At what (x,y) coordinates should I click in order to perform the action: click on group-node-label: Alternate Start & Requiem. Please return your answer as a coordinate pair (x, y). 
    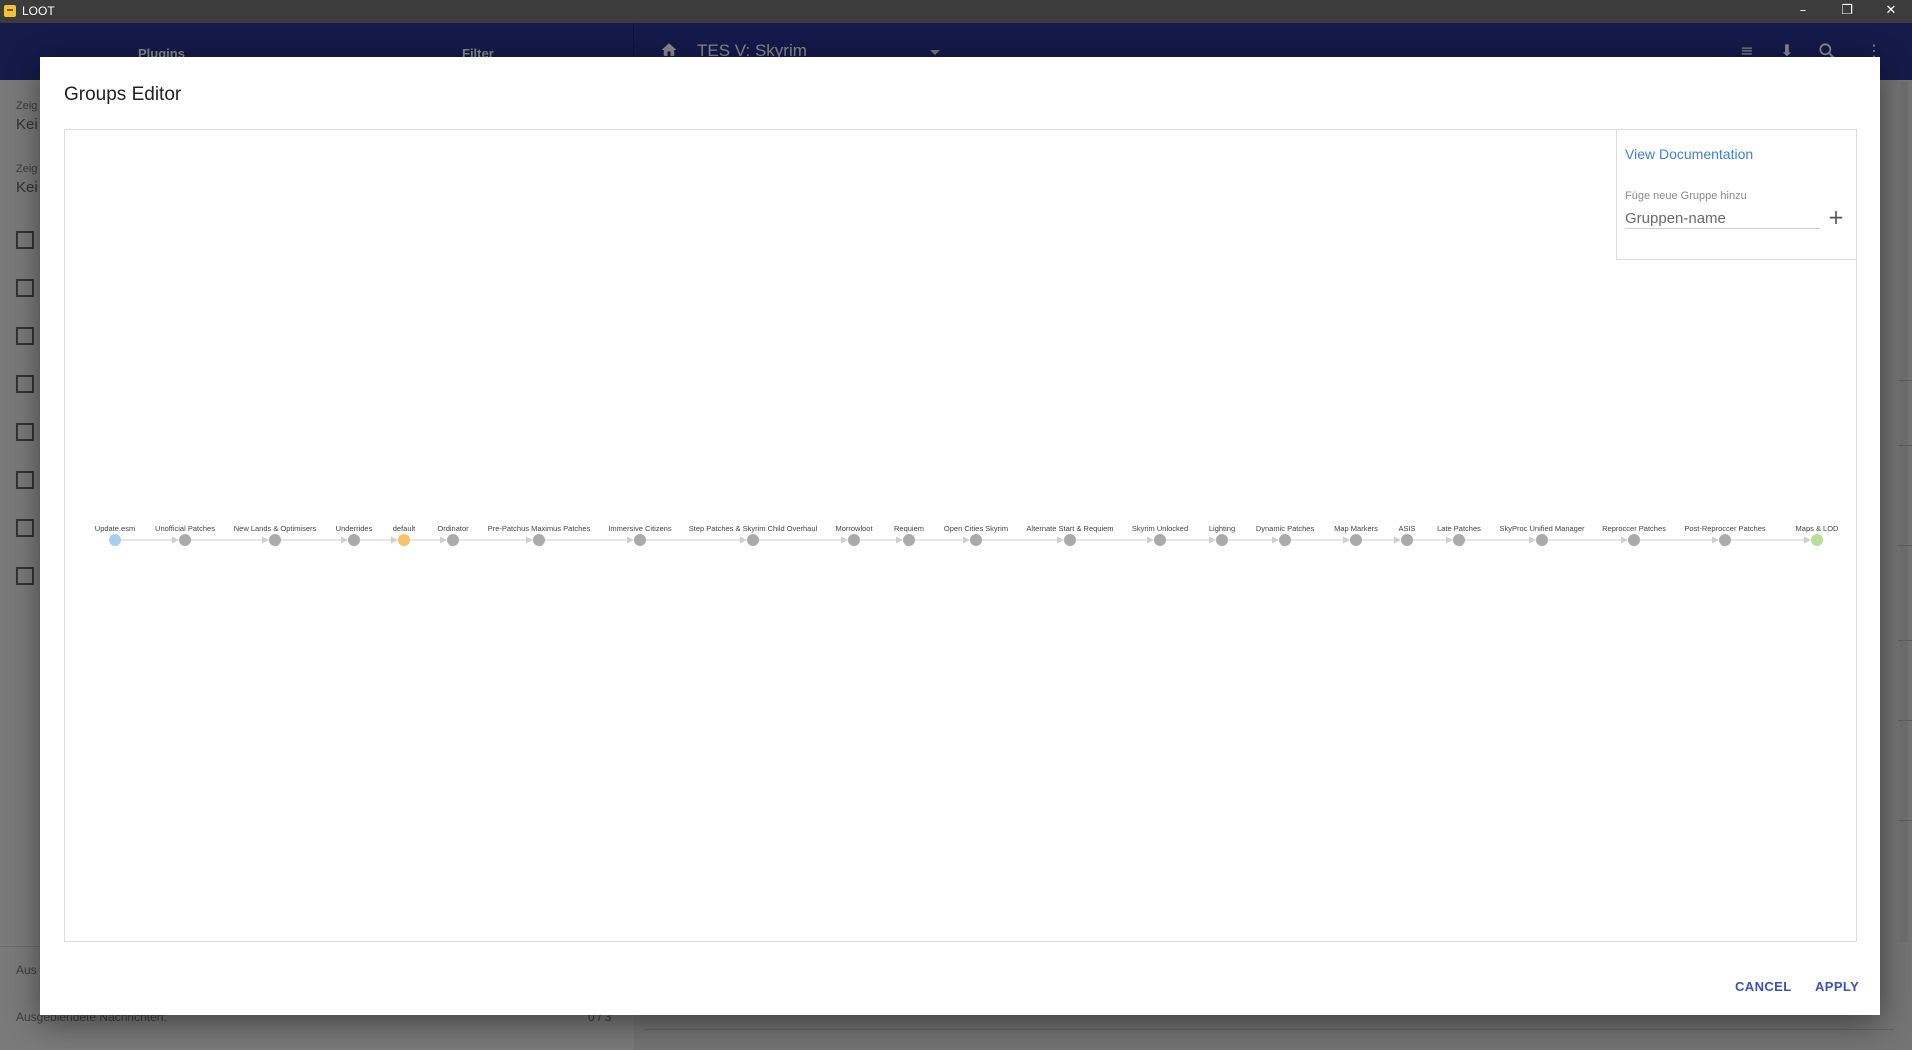
    Looking at the image, I should click on (1069, 528).